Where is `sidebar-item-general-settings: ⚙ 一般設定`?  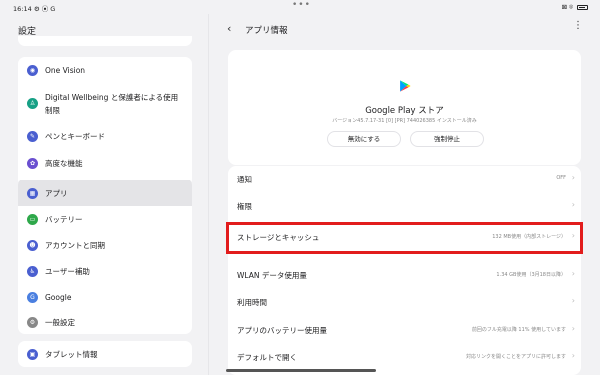
sidebar-item-general-settings: ⚙ 一般設定 is located at coordinates (105, 323).